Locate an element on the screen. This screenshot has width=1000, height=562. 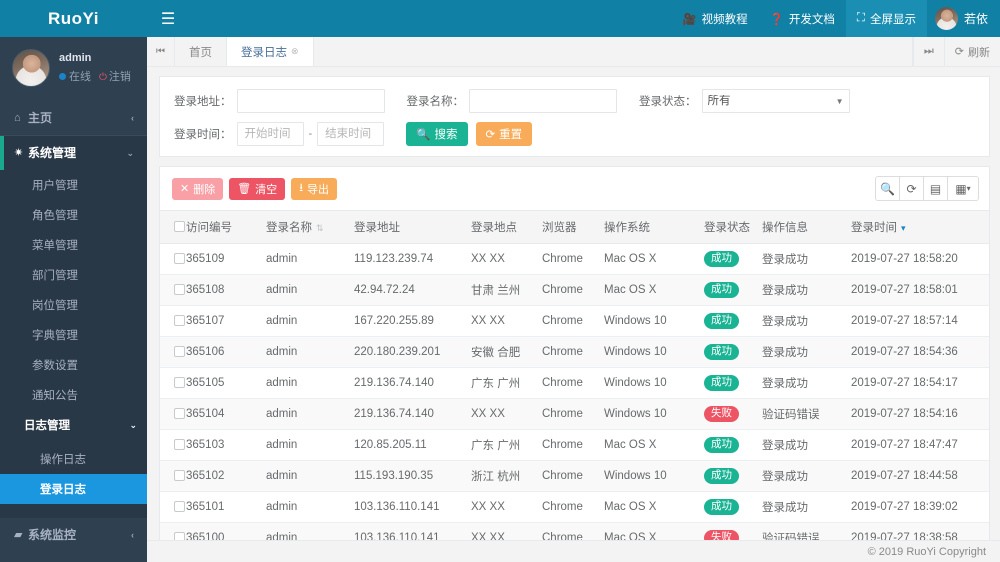
sidebar-item-log-mgmt: 日志管理 ⌄ is located at coordinates (73, 425).